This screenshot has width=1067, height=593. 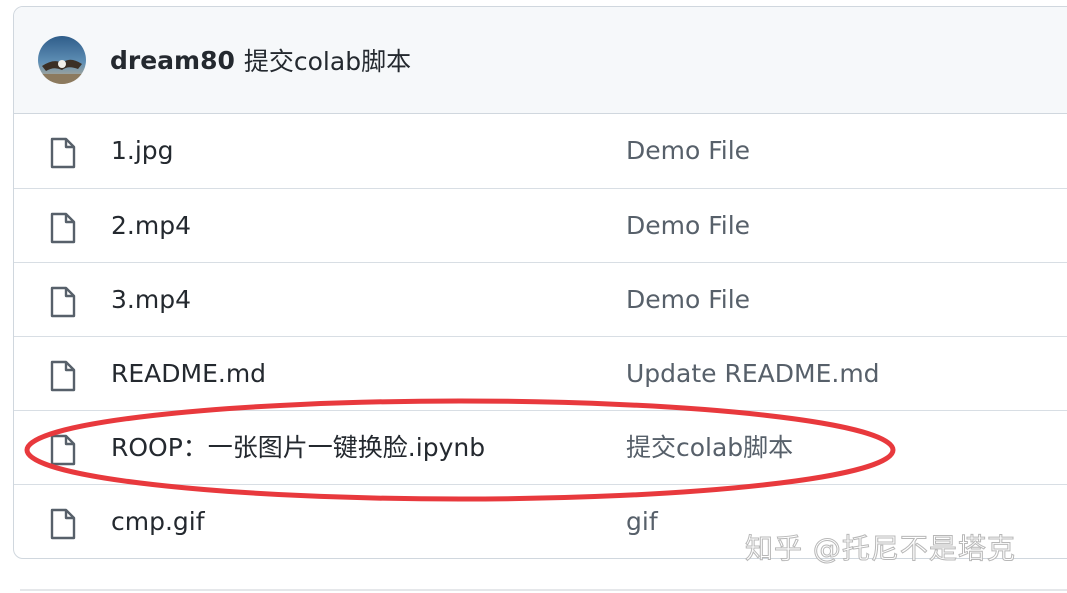 I want to click on file-row: README.md Update README.md, so click(x=540, y=373).